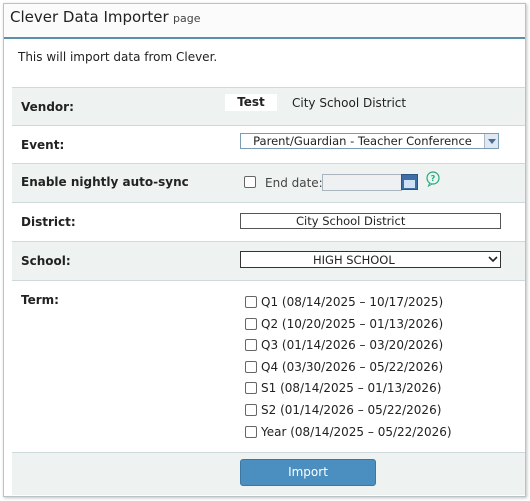 This screenshot has width=530, height=501. I want to click on school-select: HIGH SCHOOL, so click(370, 259).